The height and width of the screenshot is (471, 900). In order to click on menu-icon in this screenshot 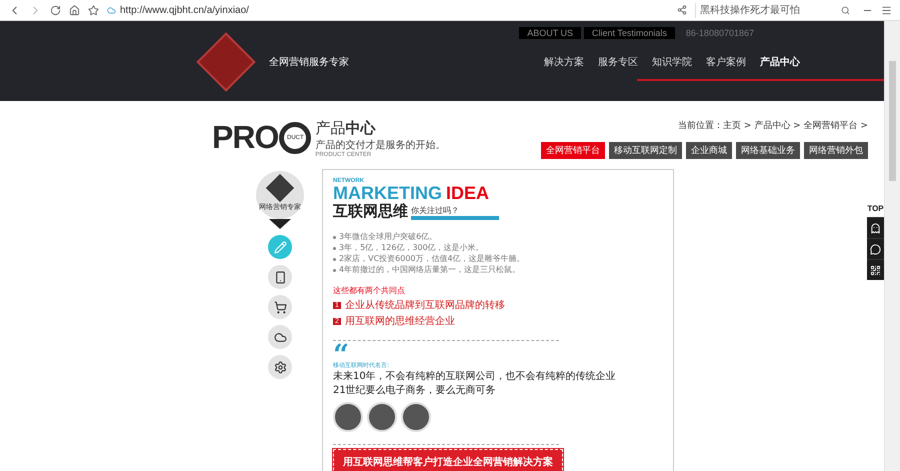, I will do `click(886, 10)`.